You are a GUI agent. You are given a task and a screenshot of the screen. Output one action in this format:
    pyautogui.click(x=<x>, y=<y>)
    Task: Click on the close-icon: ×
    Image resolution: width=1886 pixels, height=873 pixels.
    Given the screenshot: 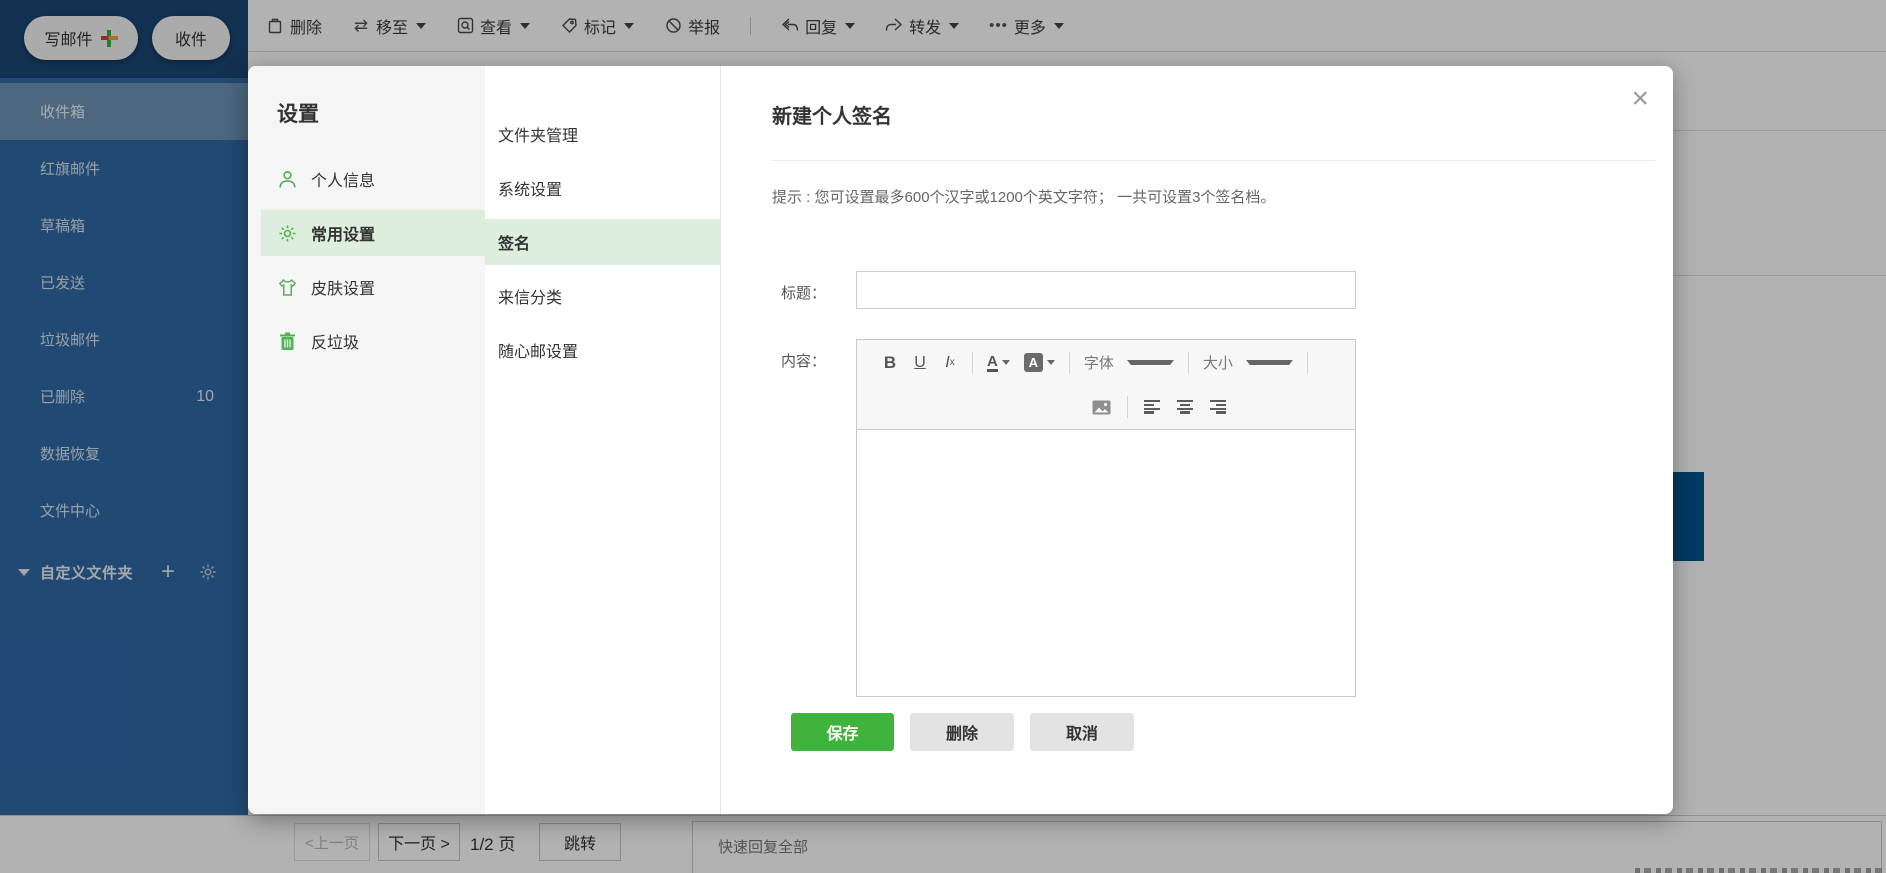 What is the action you would take?
    pyautogui.click(x=1640, y=99)
    